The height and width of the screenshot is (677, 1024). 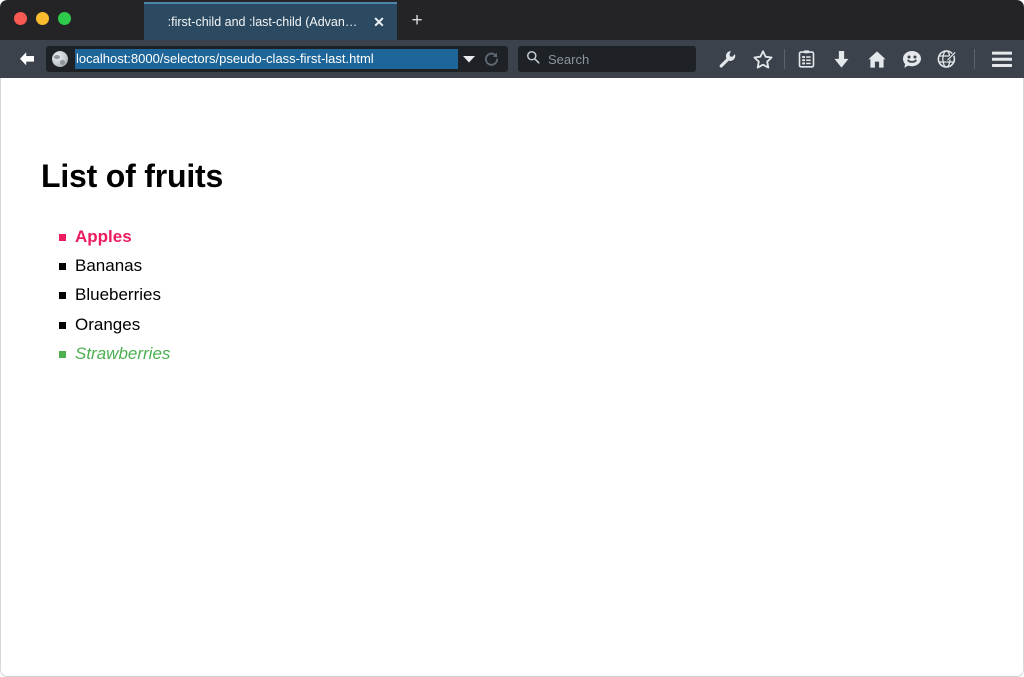 I want to click on reload-icon, so click(x=491, y=59).